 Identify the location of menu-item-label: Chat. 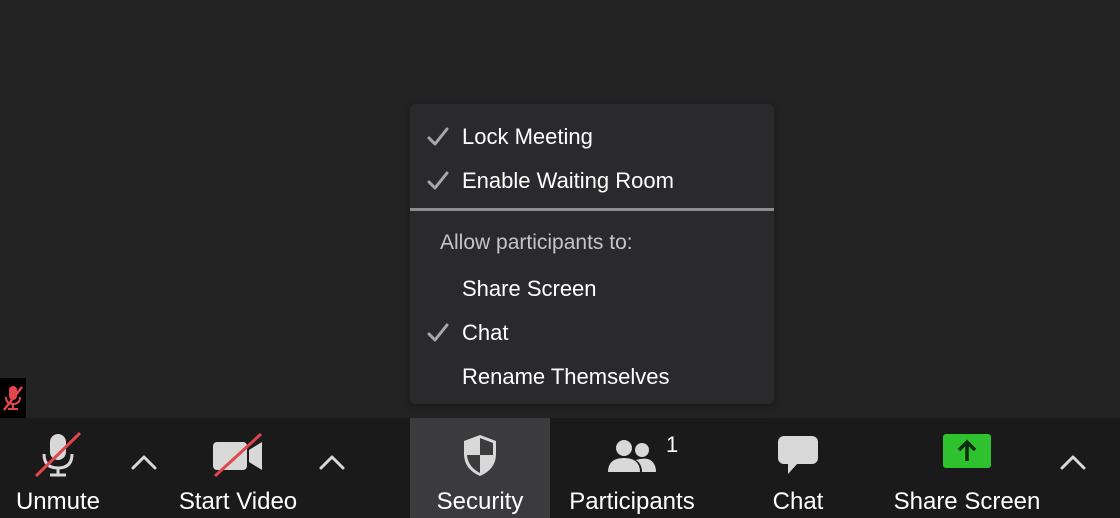
(485, 332).